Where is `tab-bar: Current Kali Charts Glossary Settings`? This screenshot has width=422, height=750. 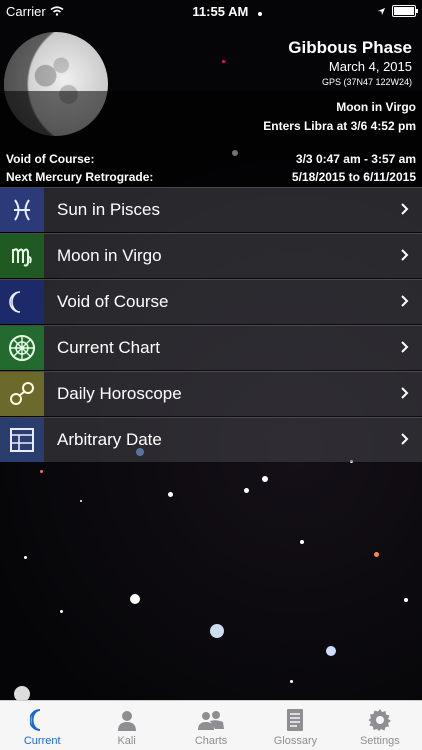
tab-bar: Current Kali Charts Glossary Settings is located at coordinates (211, 725).